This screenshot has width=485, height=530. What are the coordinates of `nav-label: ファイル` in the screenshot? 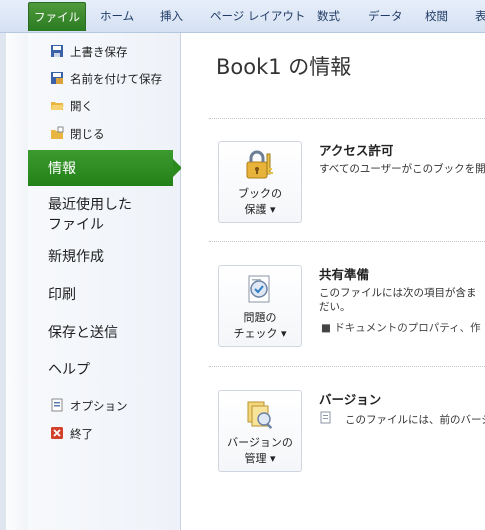 It's located at (76, 225).